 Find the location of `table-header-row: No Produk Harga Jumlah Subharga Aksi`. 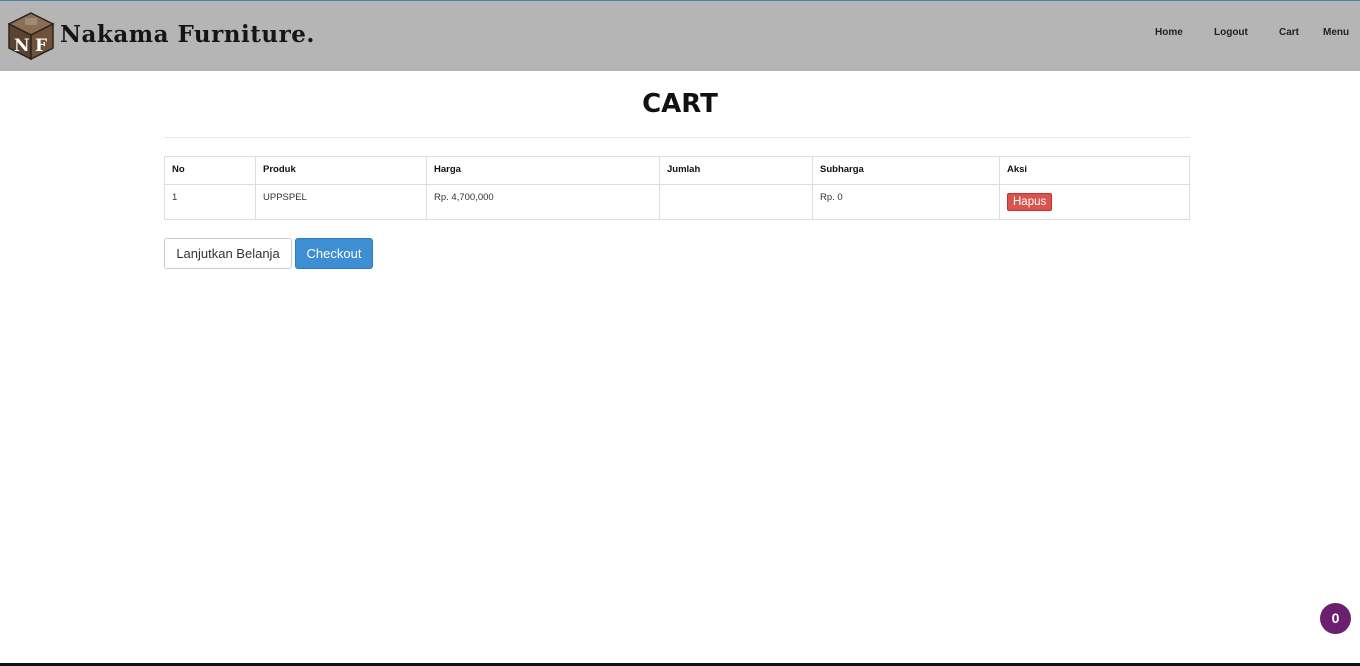

table-header-row: No Produk Harga Jumlah Subharga Aksi is located at coordinates (677, 170).